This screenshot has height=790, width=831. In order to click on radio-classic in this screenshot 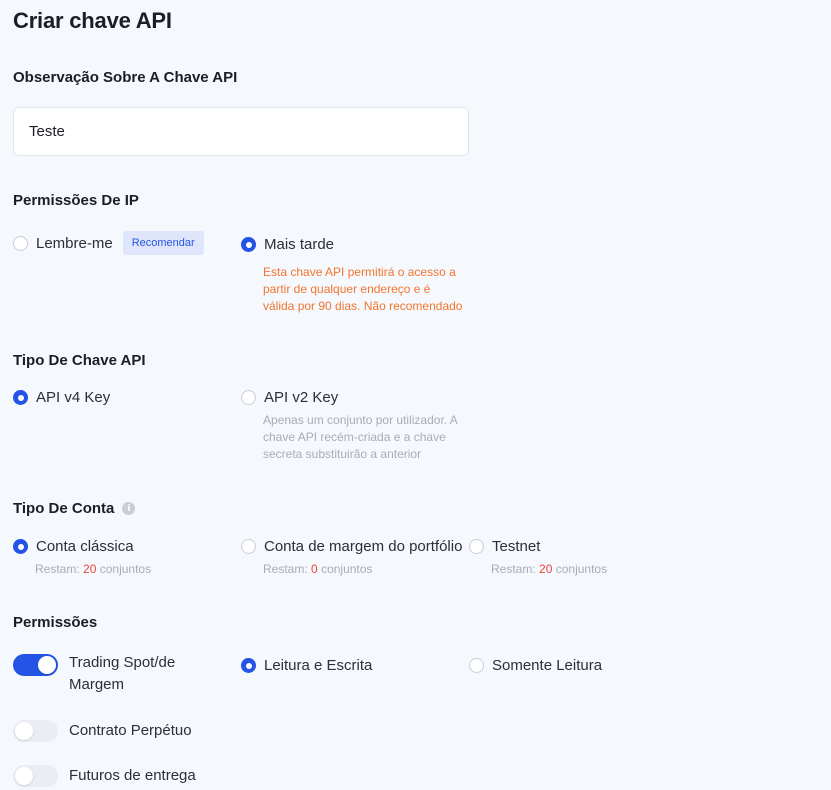, I will do `click(20, 546)`.